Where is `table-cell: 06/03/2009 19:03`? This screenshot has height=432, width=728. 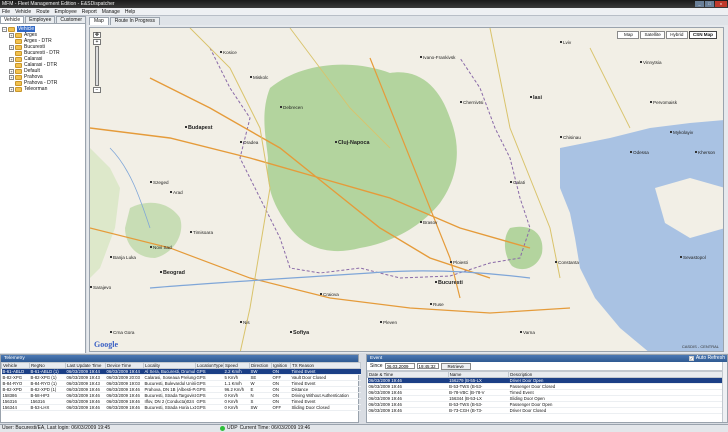 table-cell: 06/03/2009 19:03 is located at coordinates (124, 383).